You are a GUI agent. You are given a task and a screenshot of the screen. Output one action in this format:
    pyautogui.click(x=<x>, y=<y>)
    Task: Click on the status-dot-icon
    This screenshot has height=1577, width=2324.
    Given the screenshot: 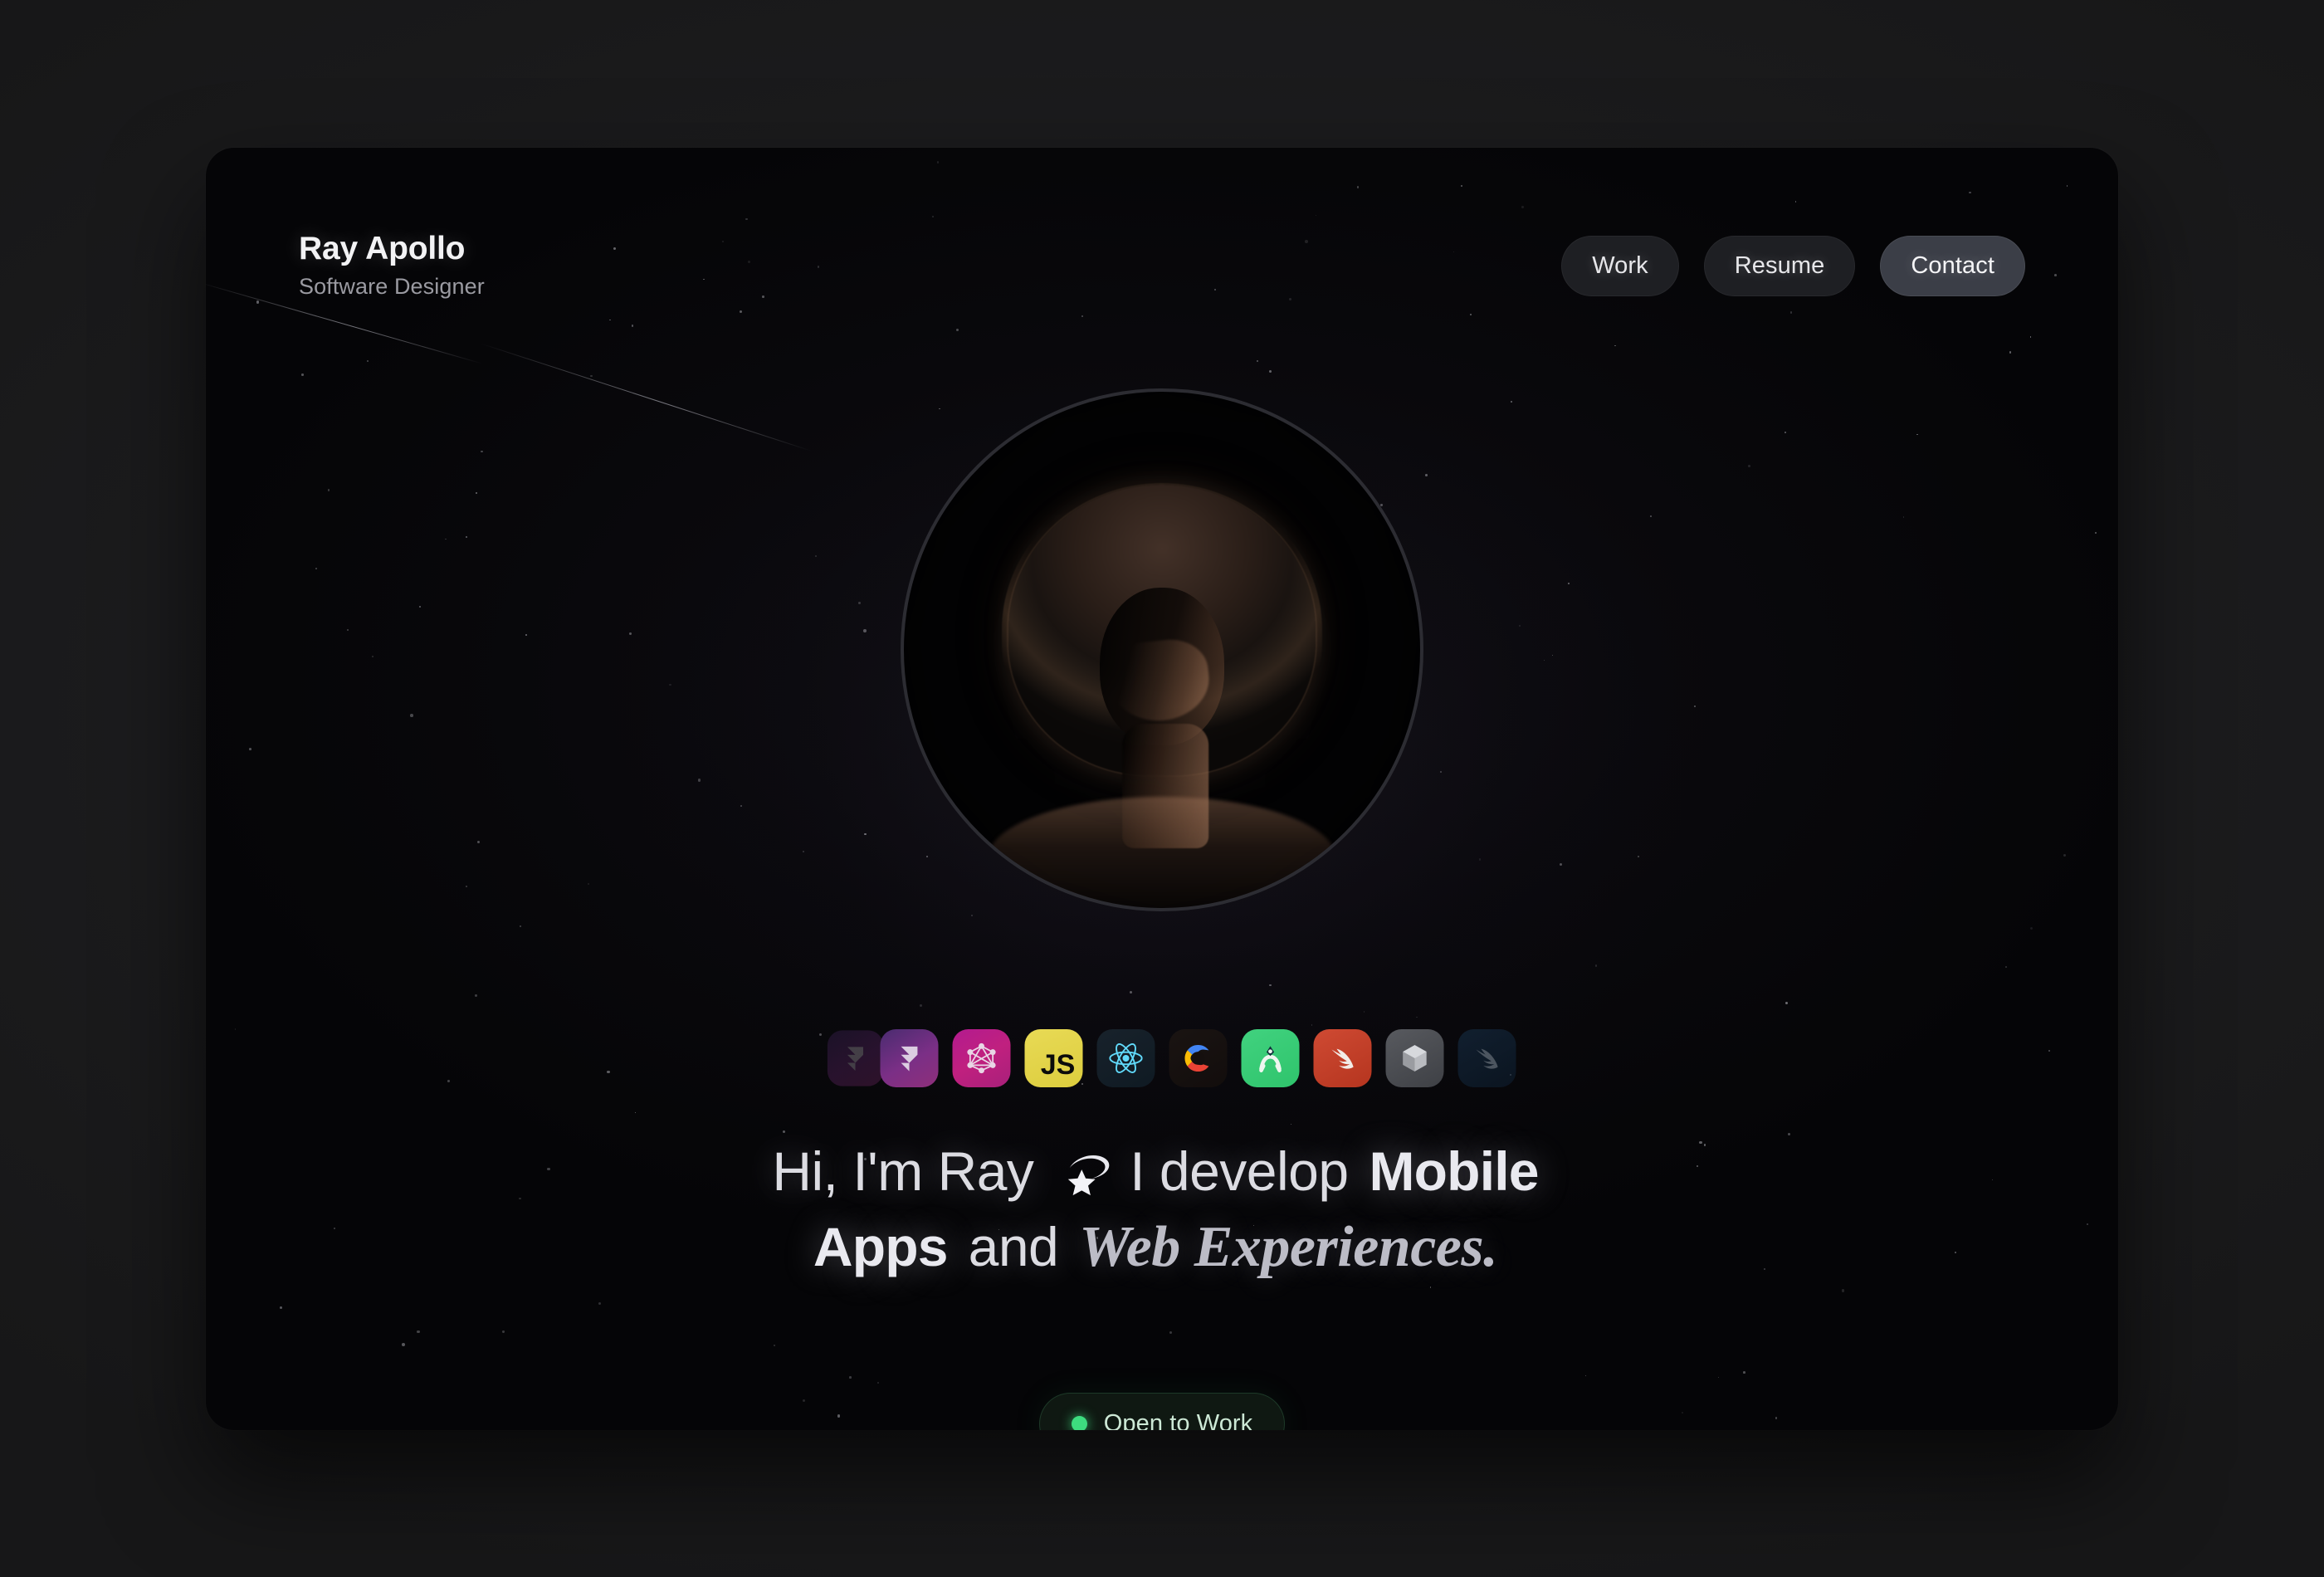 What is the action you would take?
    pyautogui.click(x=1079, y=1423)
    